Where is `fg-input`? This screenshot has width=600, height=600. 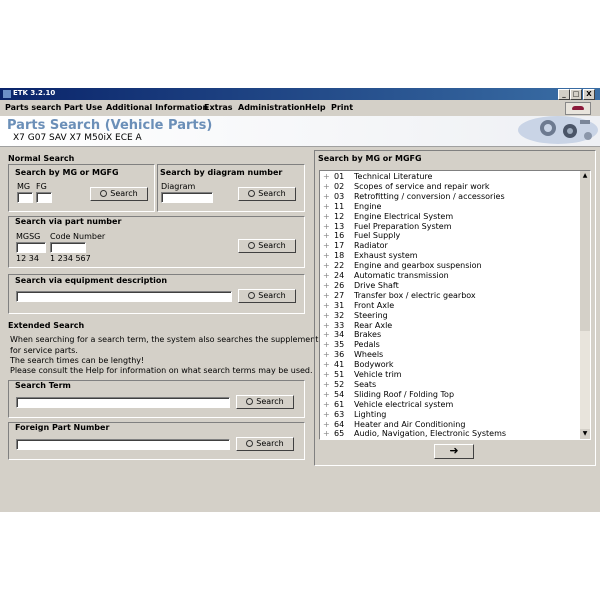 fg-input is located at coordinates (44, 197).